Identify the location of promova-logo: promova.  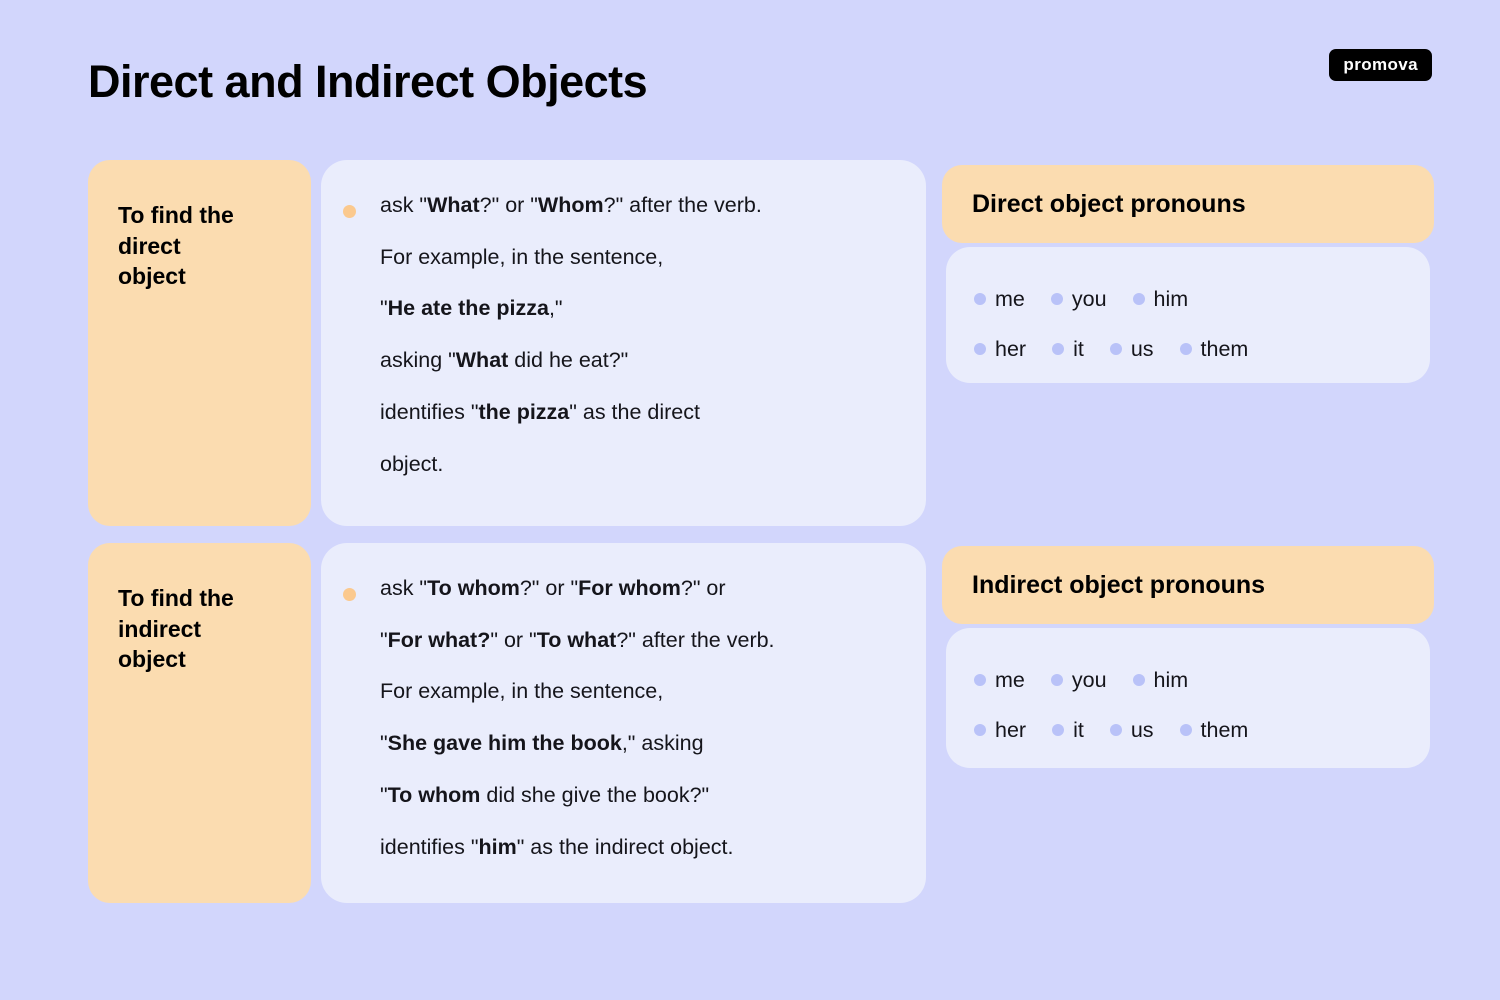
(1380, 65).